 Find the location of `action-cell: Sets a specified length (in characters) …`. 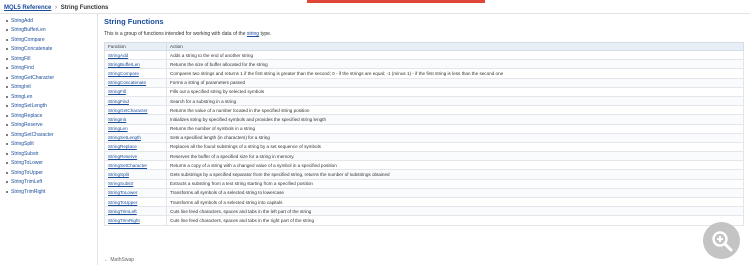

action-cell: Sets a specified length (in characters) … is located at coordinates (455, 137).